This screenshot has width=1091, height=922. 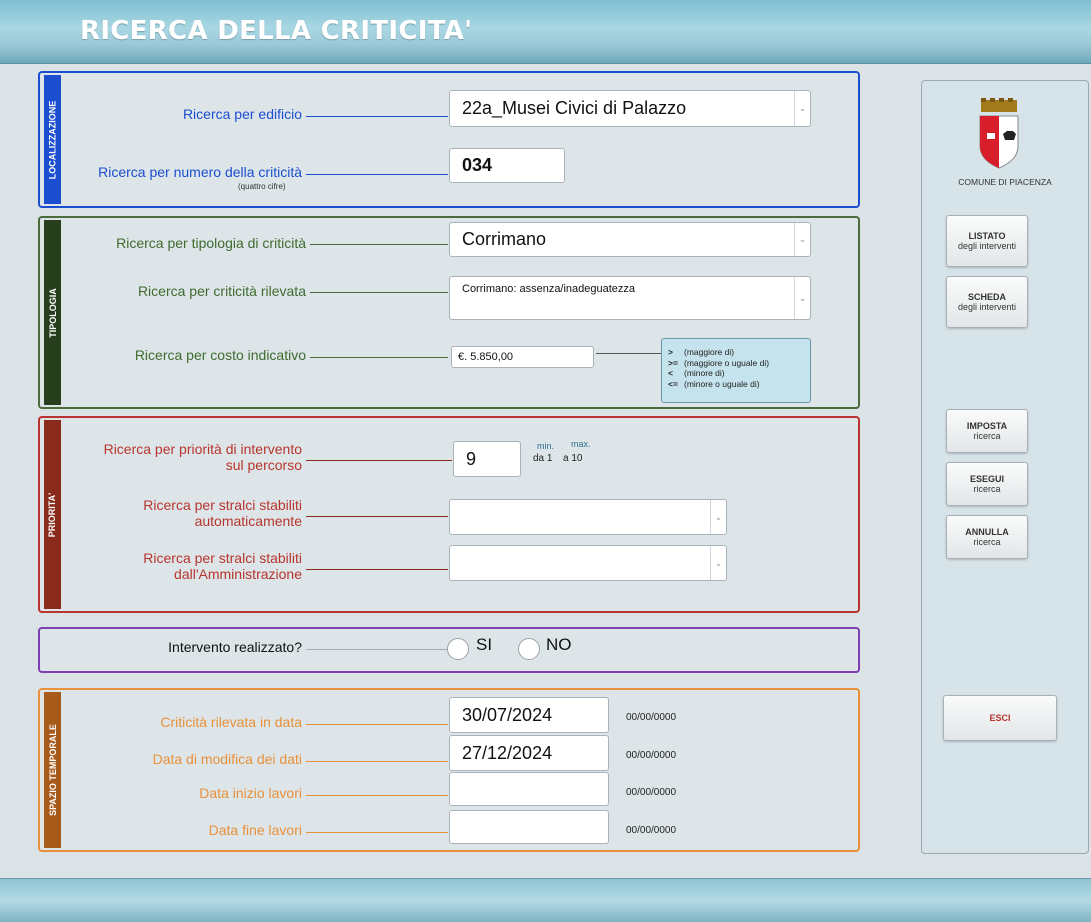 I want to click on edificio-connector, so click(x=377, y=116).